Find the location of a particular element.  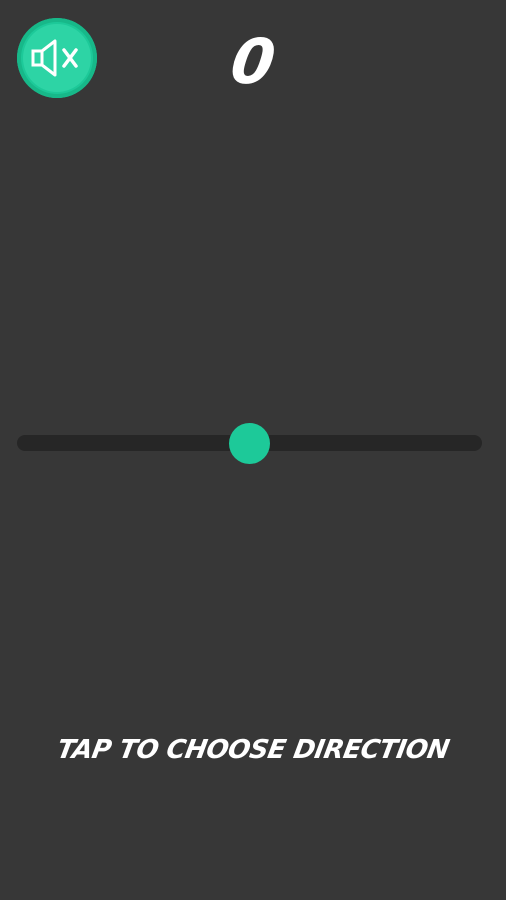

player-ball is located at coordinates (249, 443).